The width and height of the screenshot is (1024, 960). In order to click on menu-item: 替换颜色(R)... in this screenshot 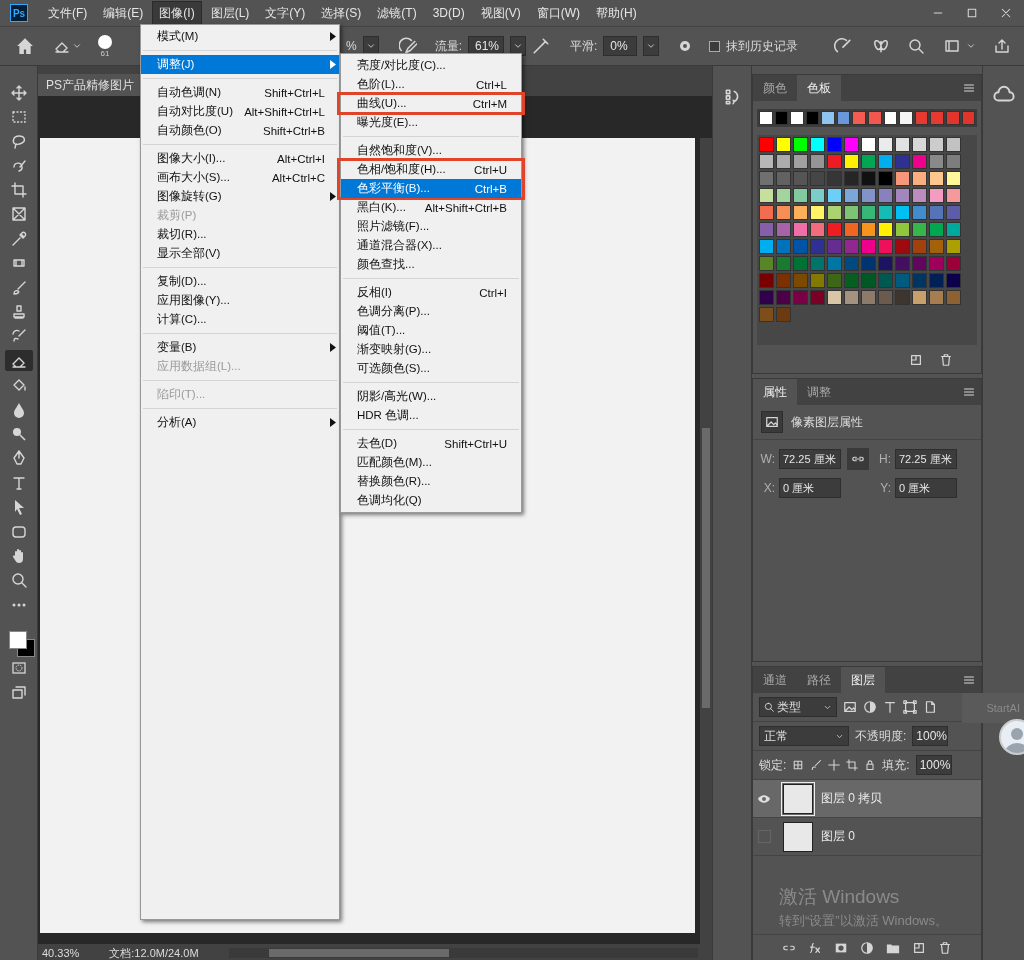, I will do `click(431, 481)`.